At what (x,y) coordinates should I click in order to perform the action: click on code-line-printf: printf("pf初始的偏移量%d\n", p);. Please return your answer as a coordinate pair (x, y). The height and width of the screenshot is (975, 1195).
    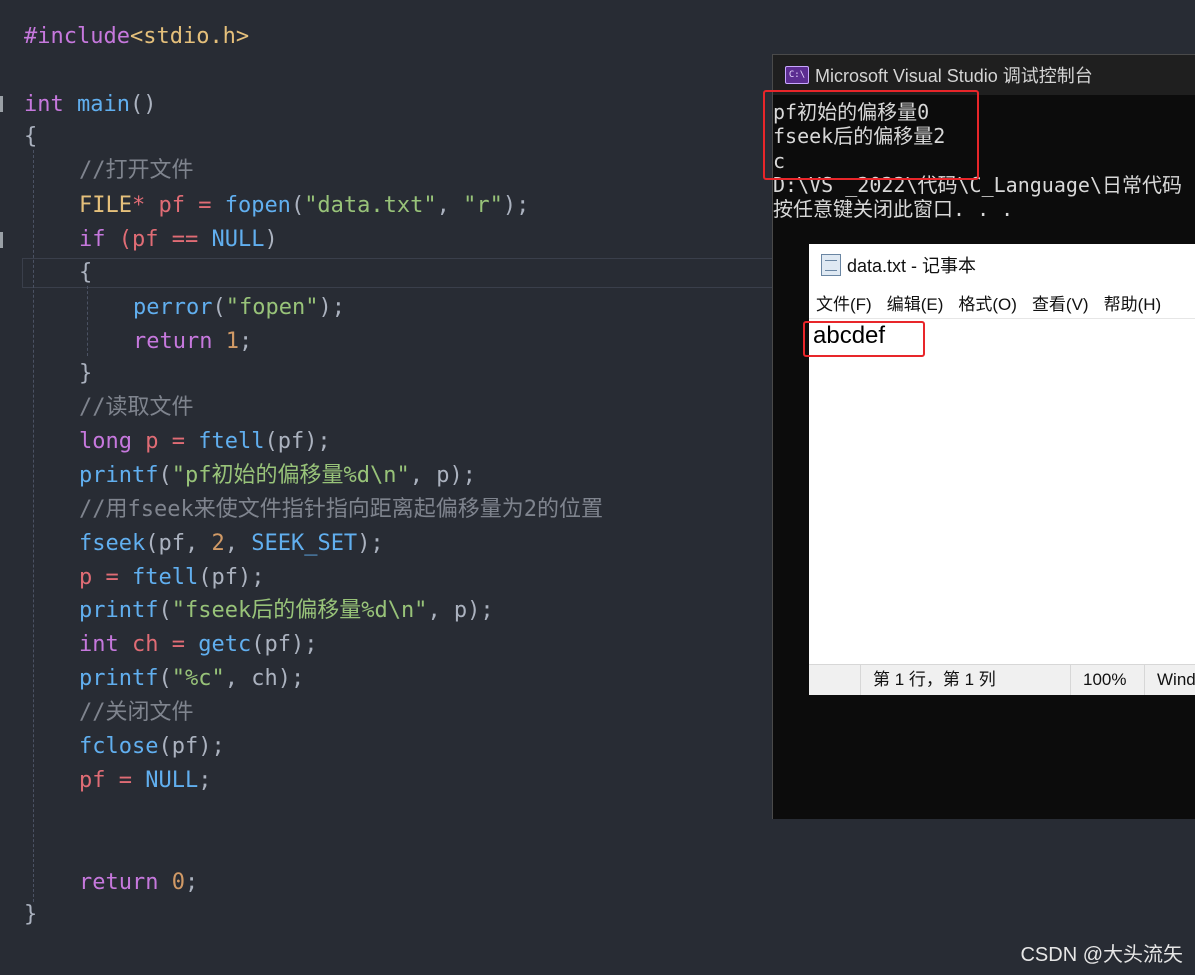
    Looking at the image, I should click on (277, 475).